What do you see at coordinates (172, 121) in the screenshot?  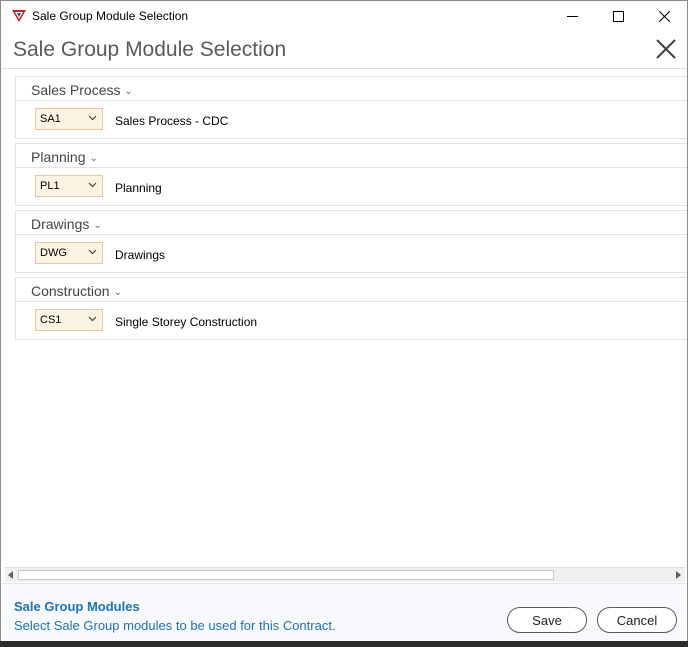 I see `module-name: Sales Process - CDC` at bounding box center [172, 121].